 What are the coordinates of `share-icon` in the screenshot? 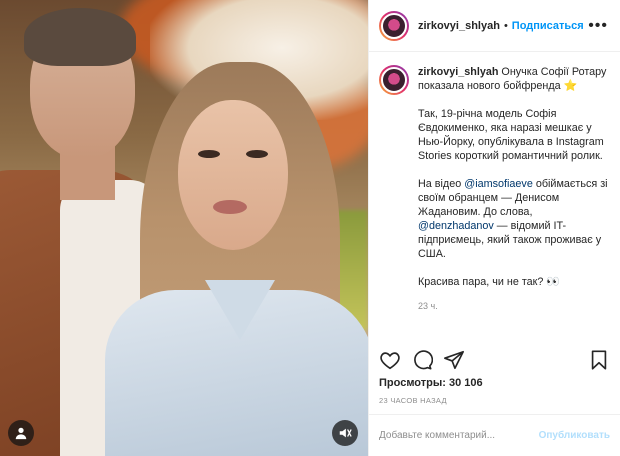 It's located at (454, 360).